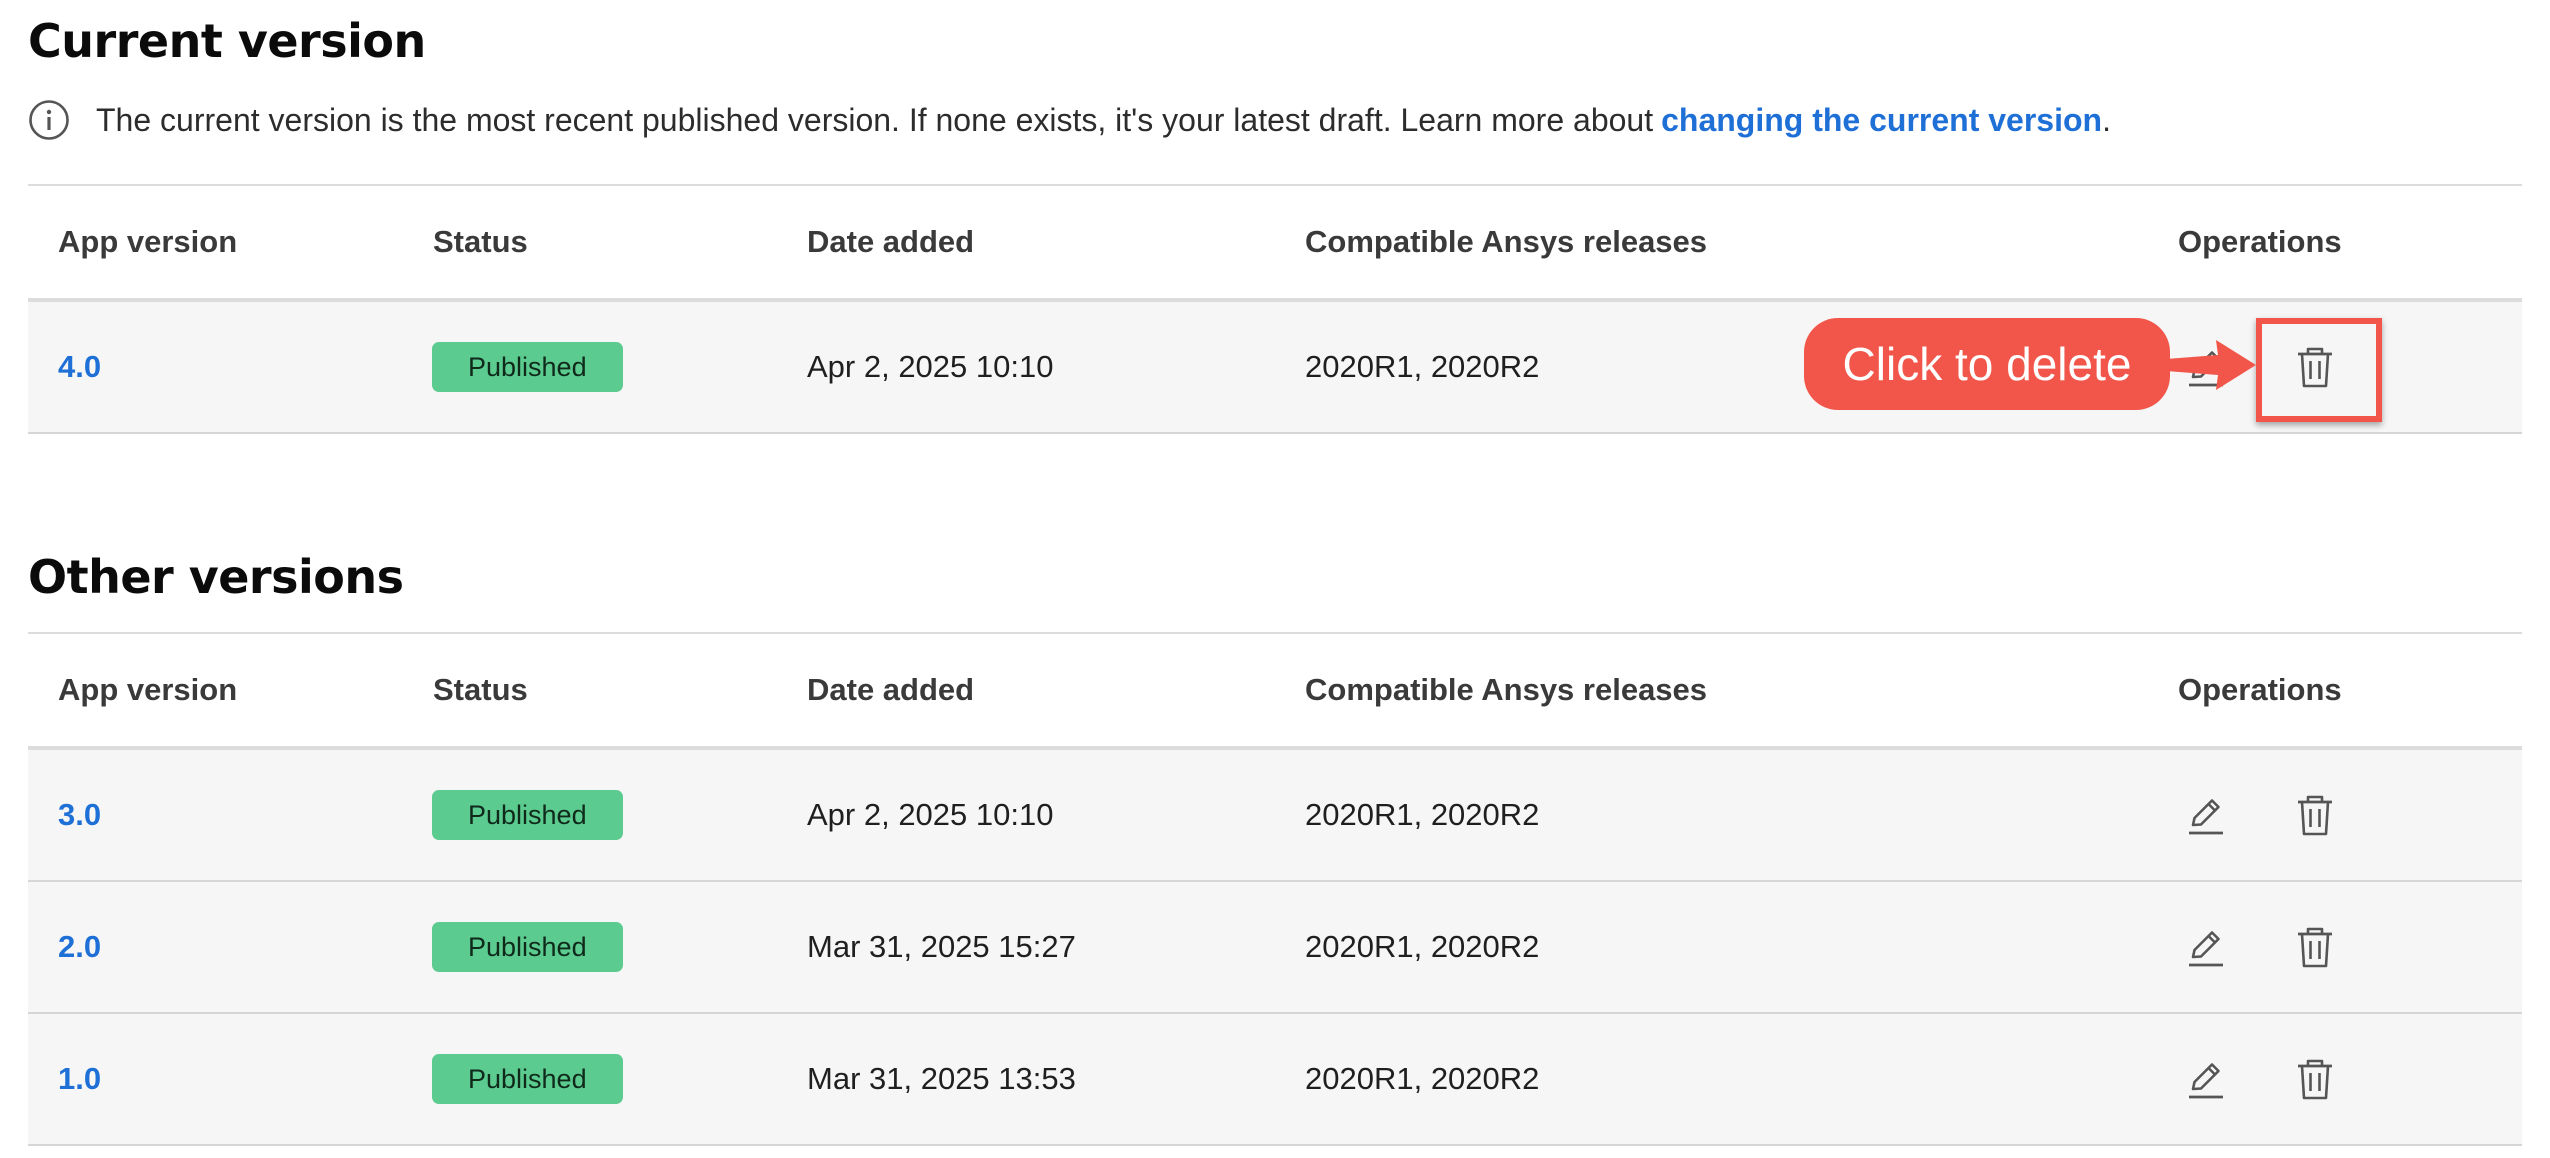 Image resolution: width=2550 pixels, height=1158 pixels. I want to click on date-added: Mar 31, 2025 13:53, so click(1026, 1079).